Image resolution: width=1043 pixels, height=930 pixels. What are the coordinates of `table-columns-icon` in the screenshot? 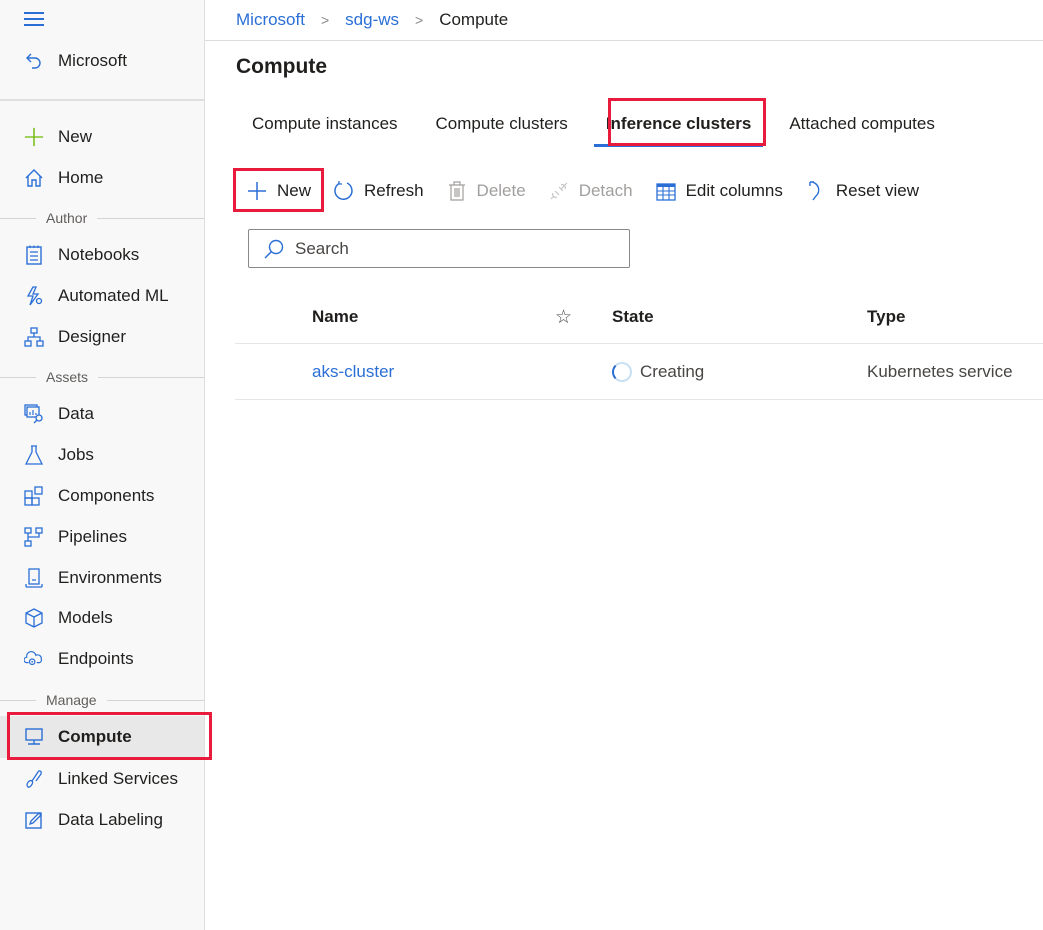 It's located at (666, 191).